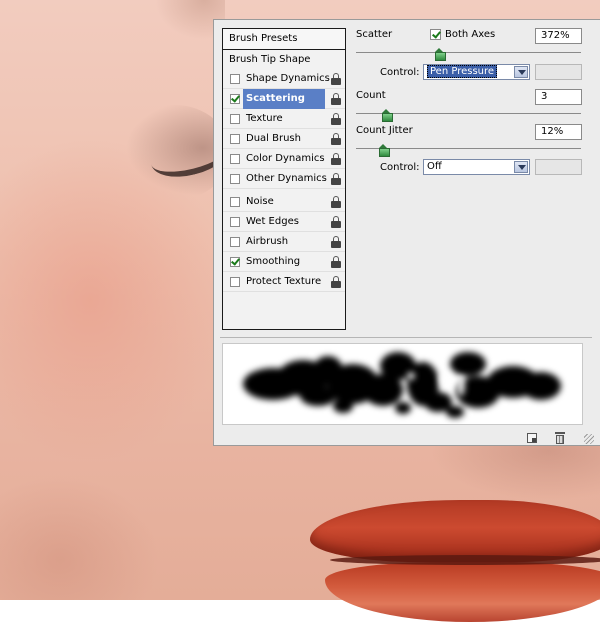  I want to click on option-airbrush: Airbrush, so click(284, 242).